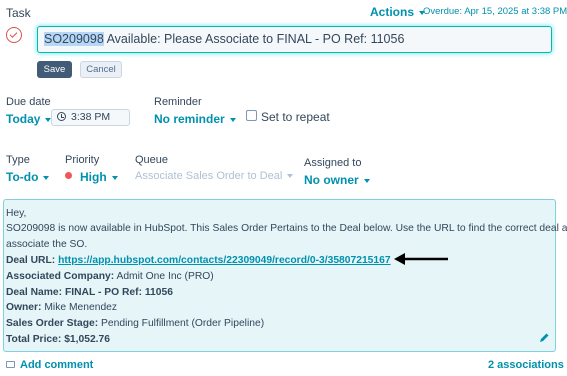  I want to click on associations-label: 2 associations, so click(526, 365).